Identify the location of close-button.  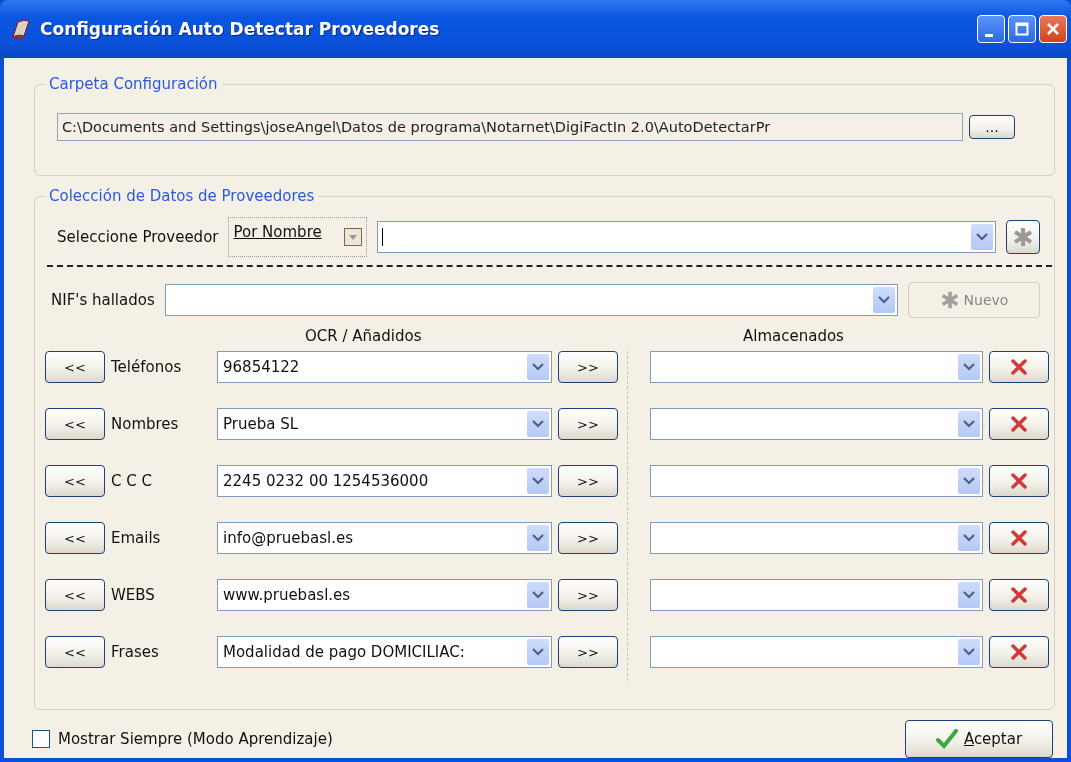
(1053, 29).